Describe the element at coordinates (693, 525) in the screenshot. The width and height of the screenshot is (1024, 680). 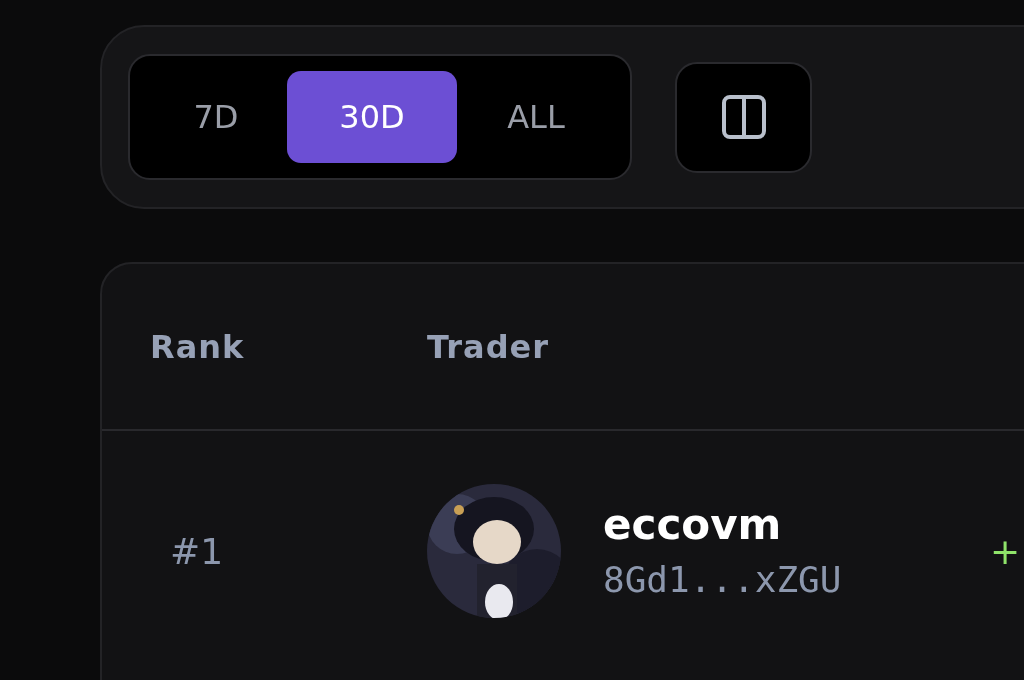
I see `trader-name: eccovm` at that location.